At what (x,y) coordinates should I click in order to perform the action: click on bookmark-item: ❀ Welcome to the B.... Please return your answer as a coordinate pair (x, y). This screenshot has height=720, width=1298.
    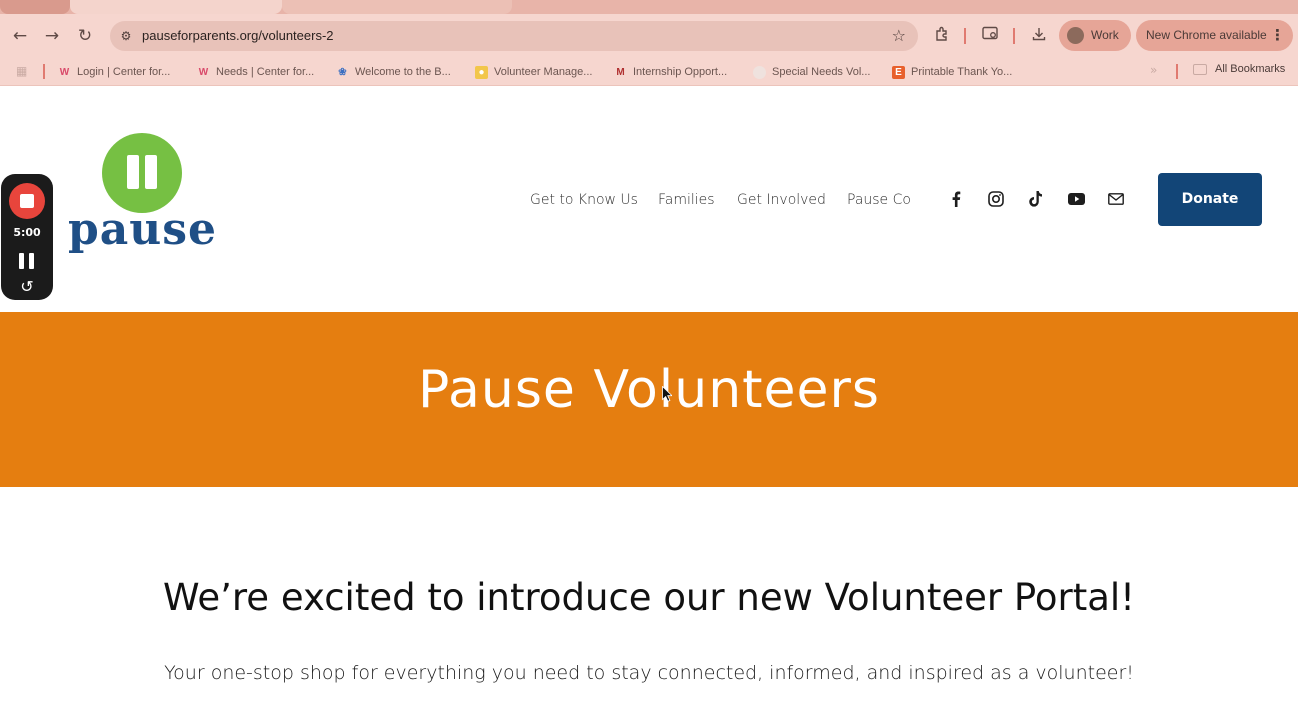
    Looking at the image, I should click on (393, 72).